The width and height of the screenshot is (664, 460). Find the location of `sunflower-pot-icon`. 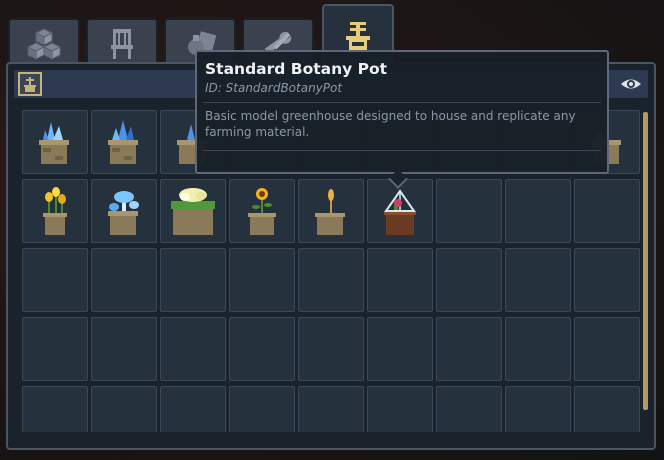

sunflower-pot-icon is located at coordinates (262, 211).